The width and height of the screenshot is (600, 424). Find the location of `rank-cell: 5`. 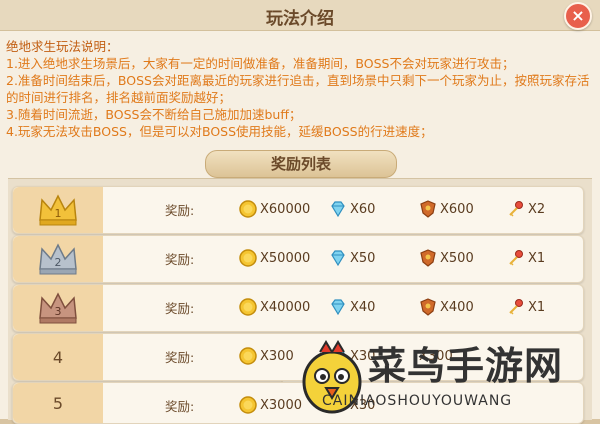

rank-cell: 5 is located at coordinates (58, 403).